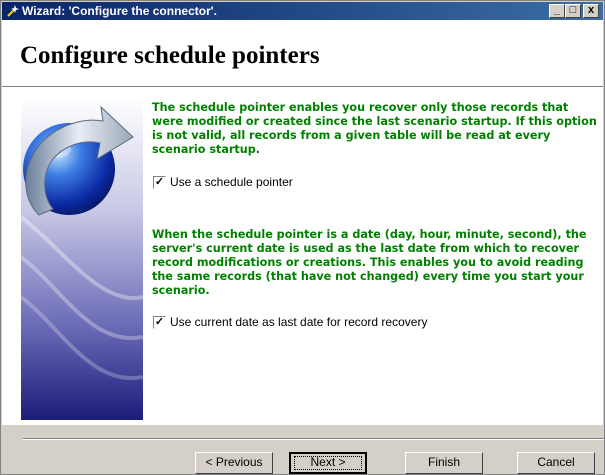  I want to click on wizard-header: Configure schedule pointers, so click(302, 53).